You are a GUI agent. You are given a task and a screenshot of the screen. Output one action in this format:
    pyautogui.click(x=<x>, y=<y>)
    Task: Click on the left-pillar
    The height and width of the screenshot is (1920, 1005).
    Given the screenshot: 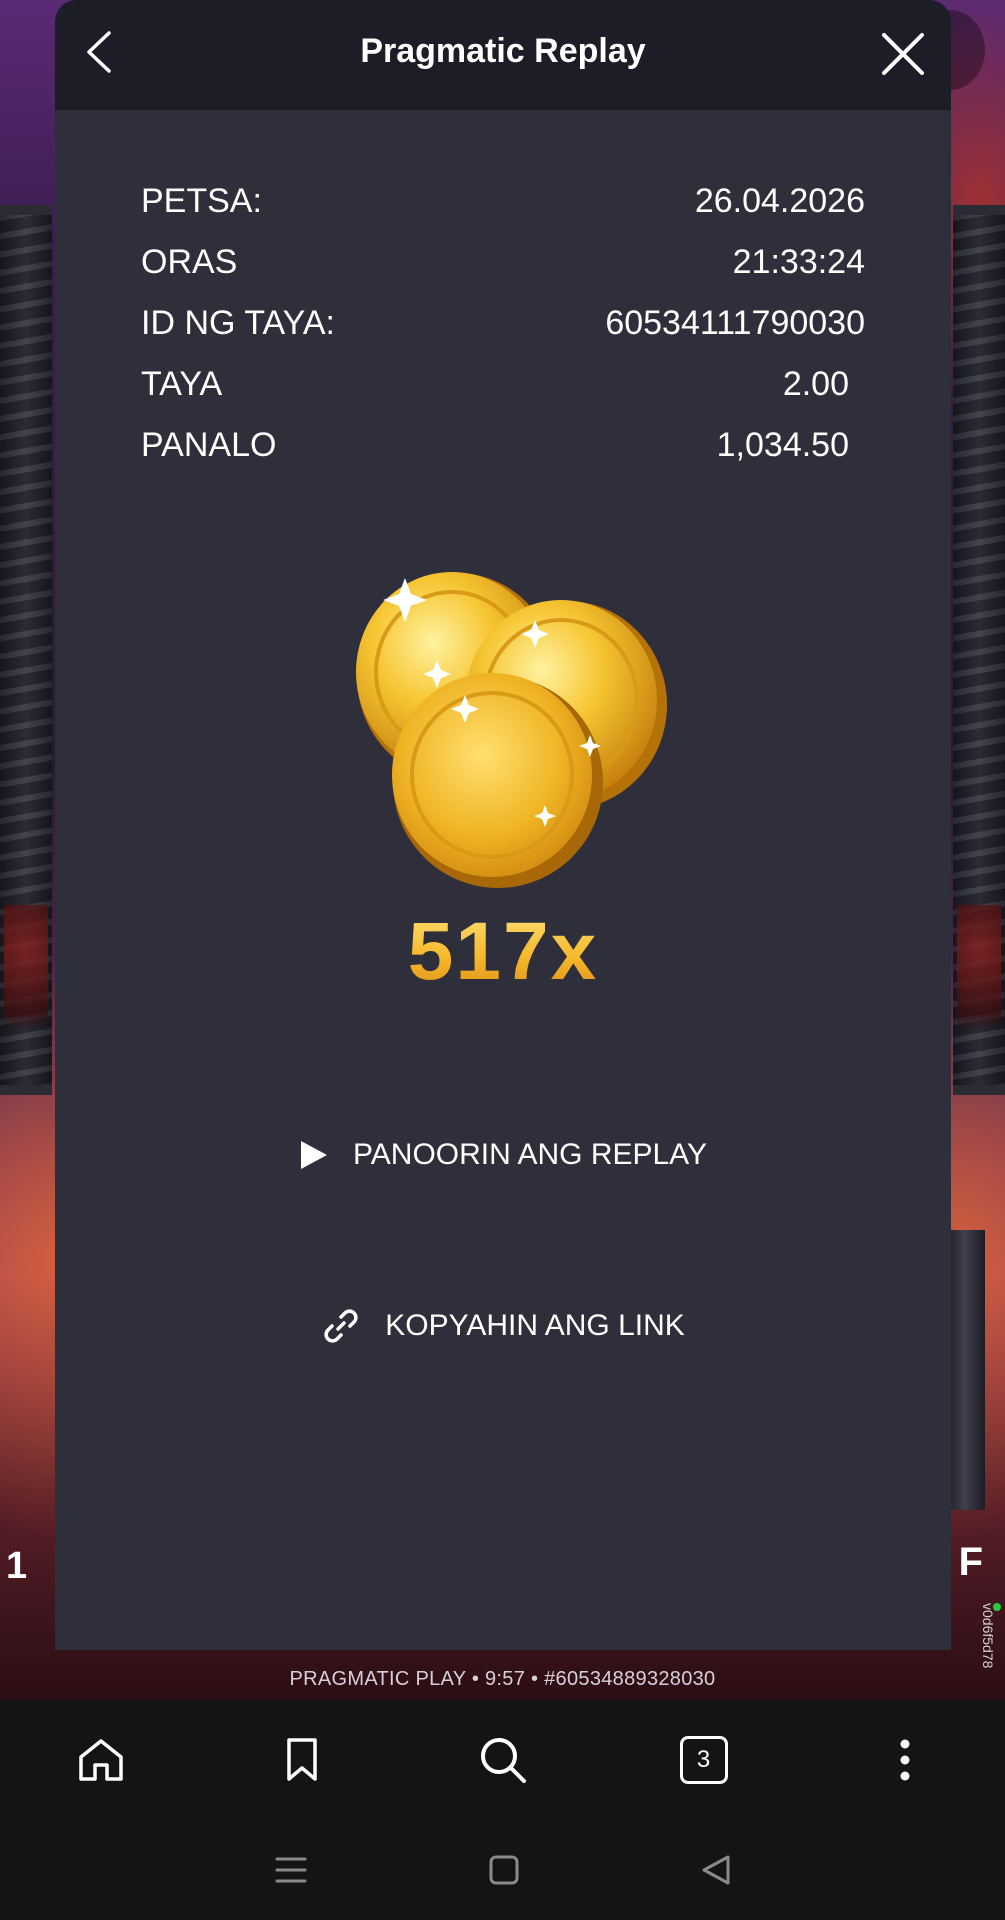 What is the action you would take?
    pyautogui.click(x=26, y=650)
    